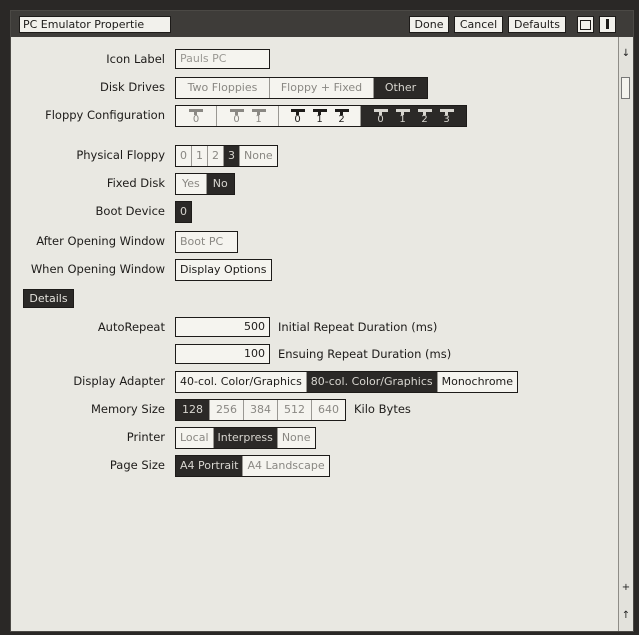 The height and width of the screenshot is (635, 639). I want to click on row-printer: Printer Local Interpress None, so click(316, 438).